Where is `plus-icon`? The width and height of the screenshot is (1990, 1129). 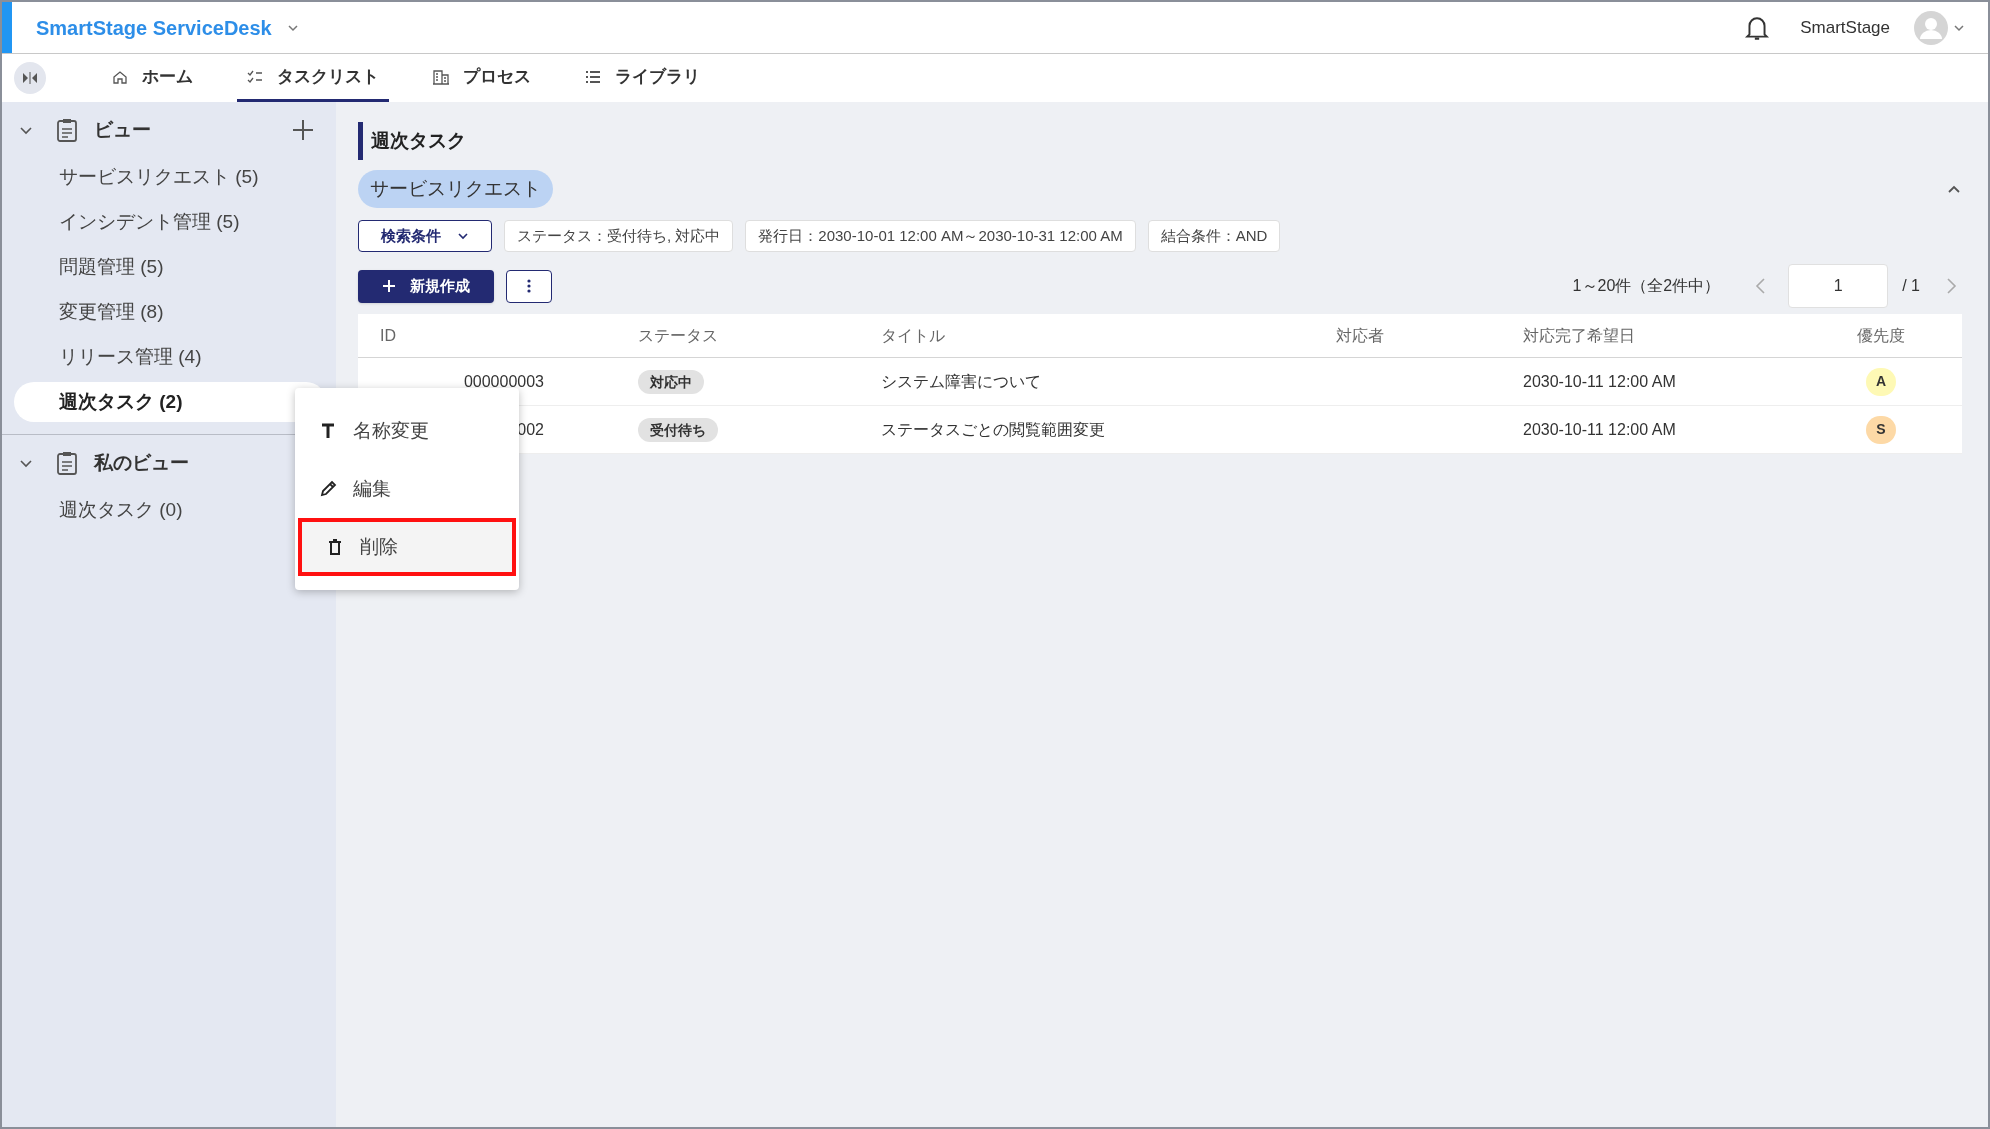
plus-icon is located at coordinates (389, 286).